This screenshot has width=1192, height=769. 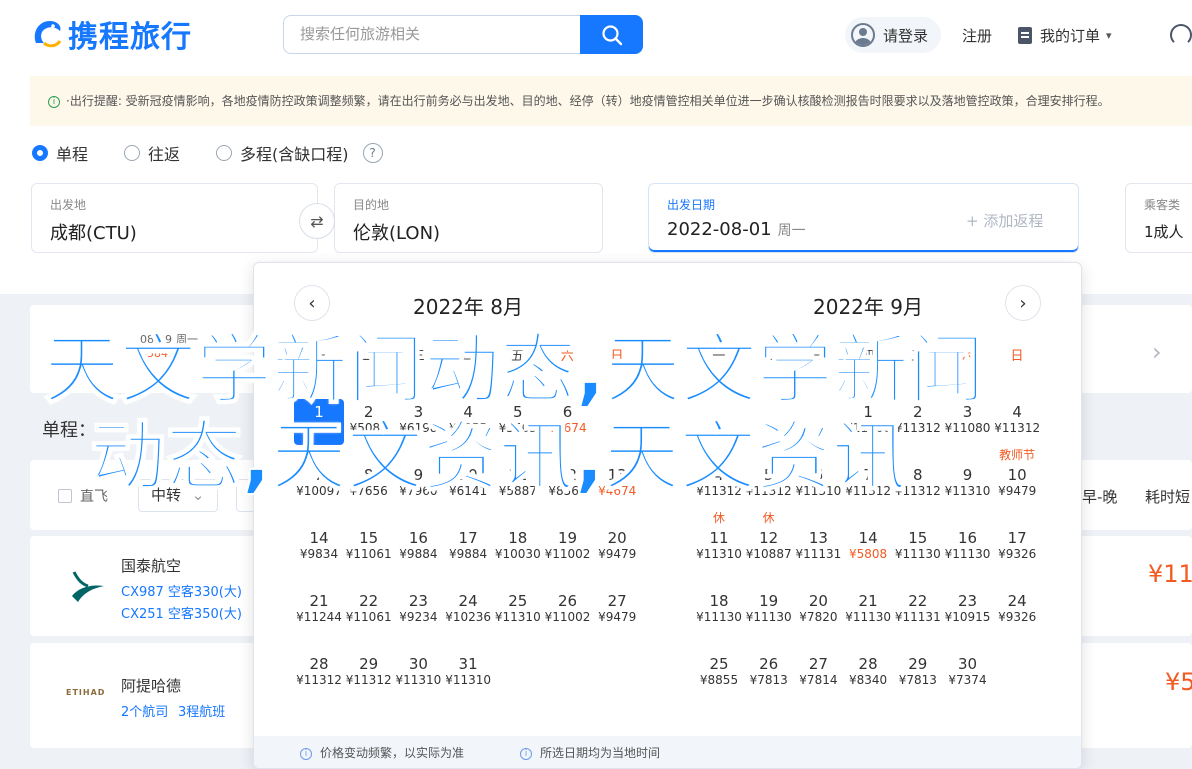 What do you see at coordinates (319, 664) in the screenshot?
I see `day-number: 28` at bounding box center [319, 664].